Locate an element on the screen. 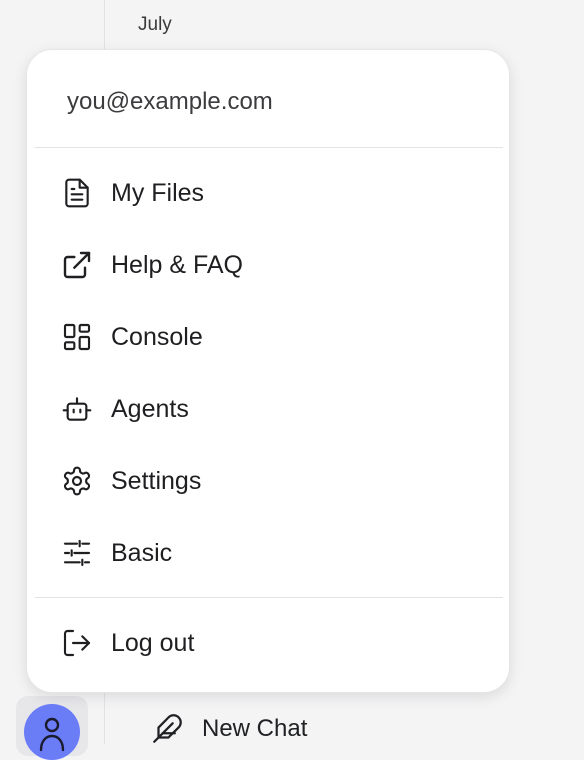 This screenshot has width=584, height=760. avatar is located at coordinates (52, 732).